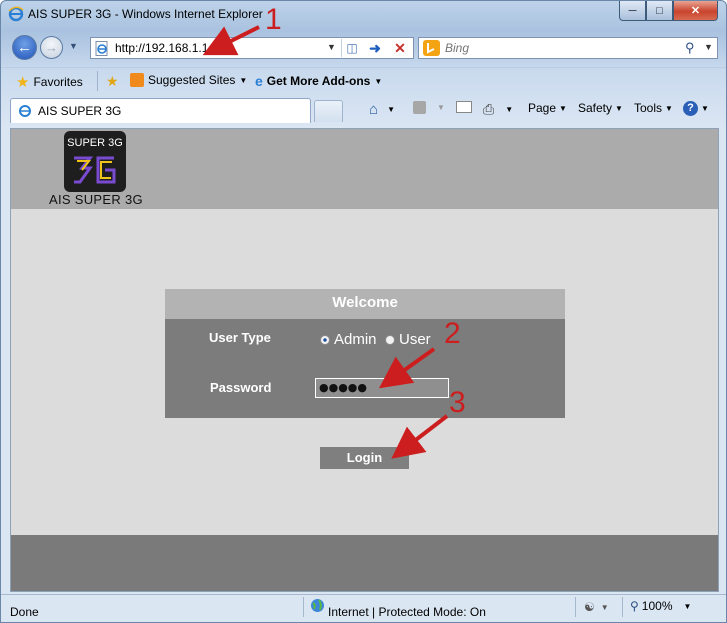  Describe the element at coordinates (452, 333) in the screenshot. I see `annotation-step-2: 2` at that location.